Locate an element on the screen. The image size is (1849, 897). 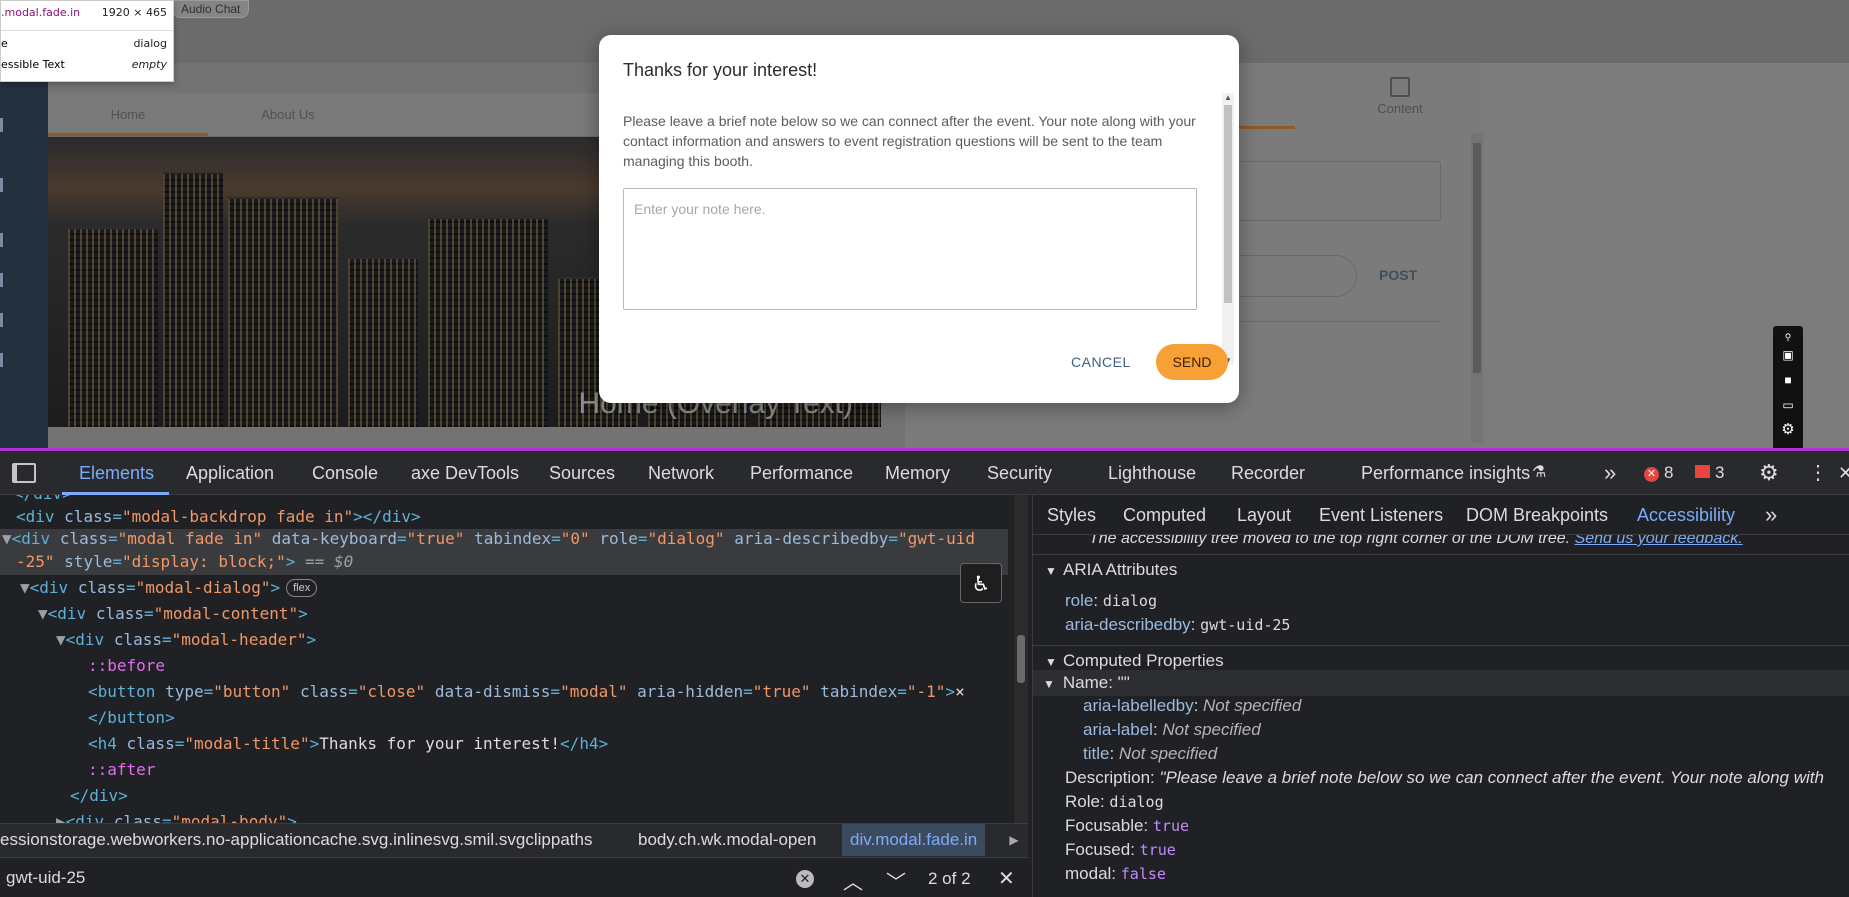
gear-icon: ⚙ is located at coordinates (1788, 429).